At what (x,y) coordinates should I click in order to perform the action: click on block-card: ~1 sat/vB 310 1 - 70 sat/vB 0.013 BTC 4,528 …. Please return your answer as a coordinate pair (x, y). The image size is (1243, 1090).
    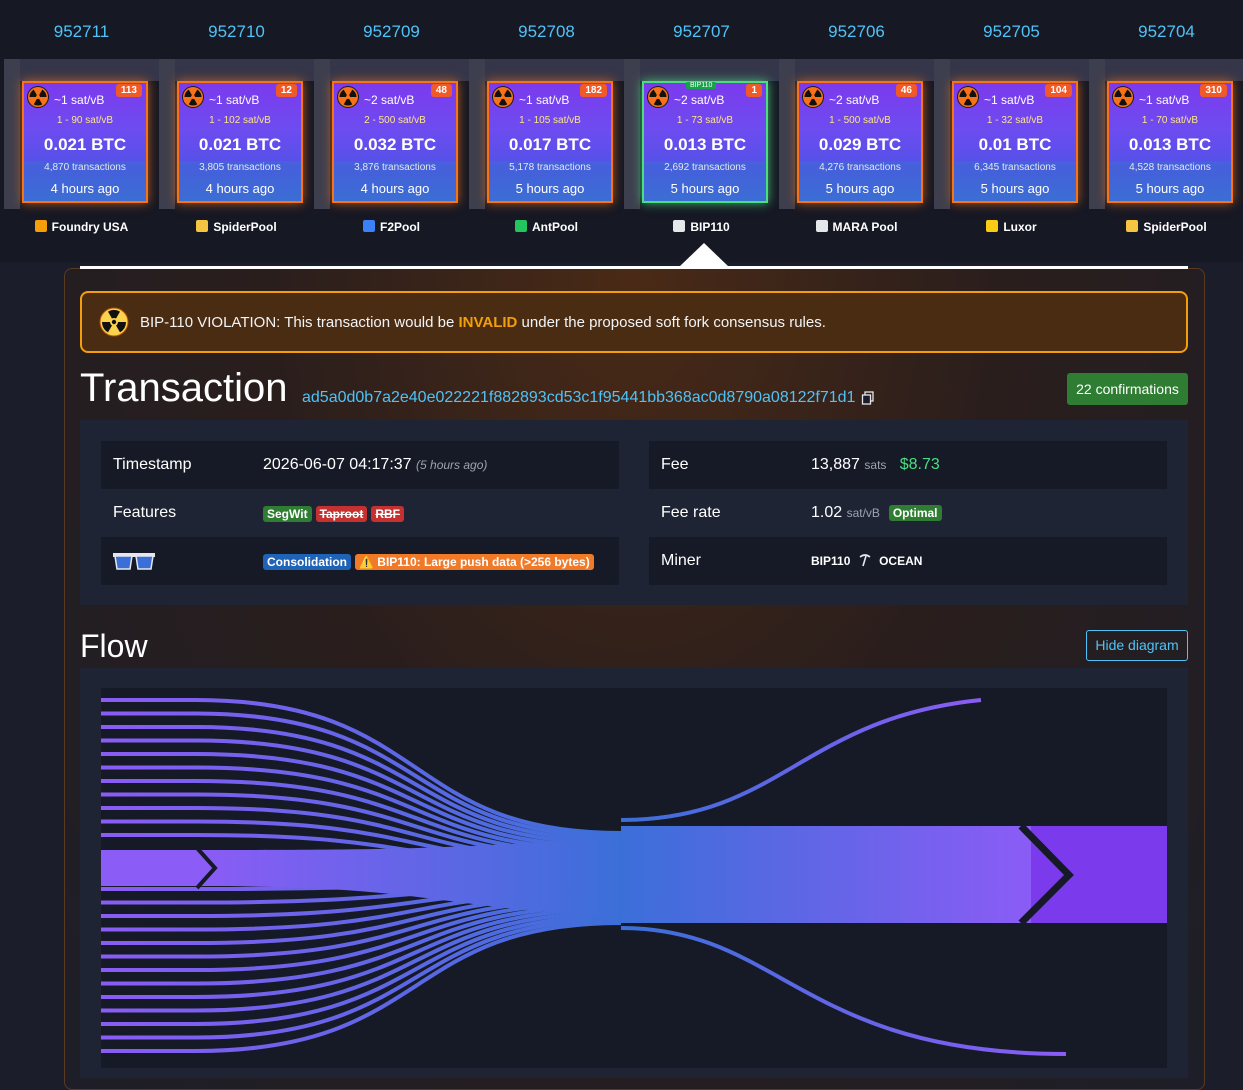
    Looking at the image, I should click on (1166, 134).